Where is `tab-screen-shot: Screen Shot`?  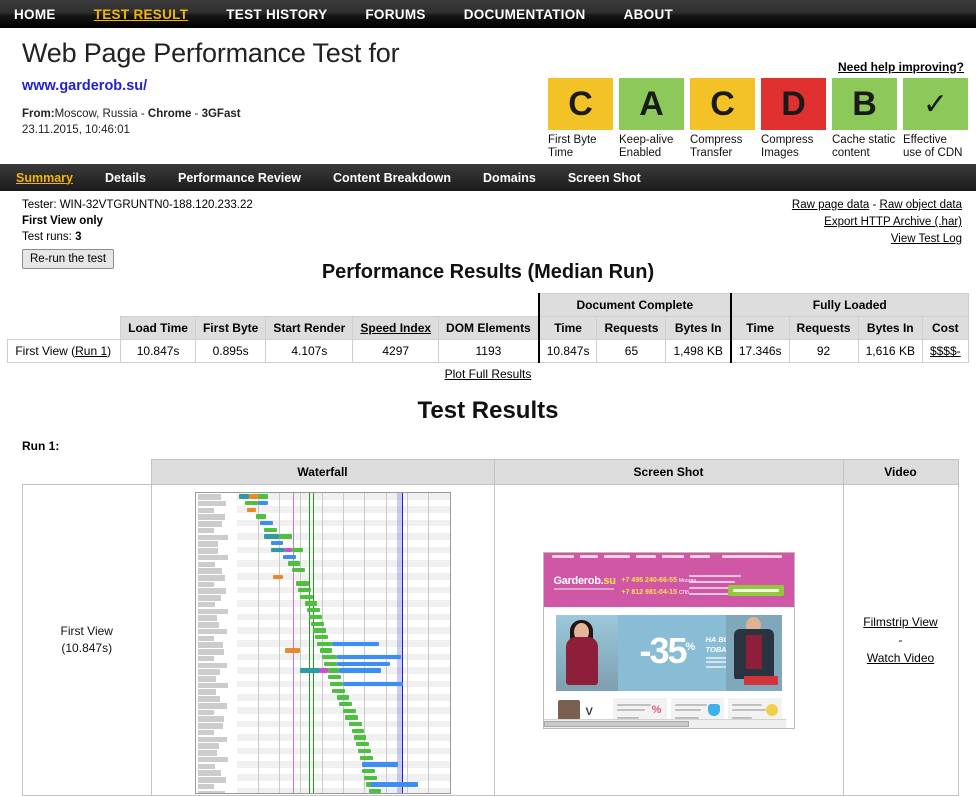
tab-screen-shot: Screen Shot is located at coordinates (604, 178).